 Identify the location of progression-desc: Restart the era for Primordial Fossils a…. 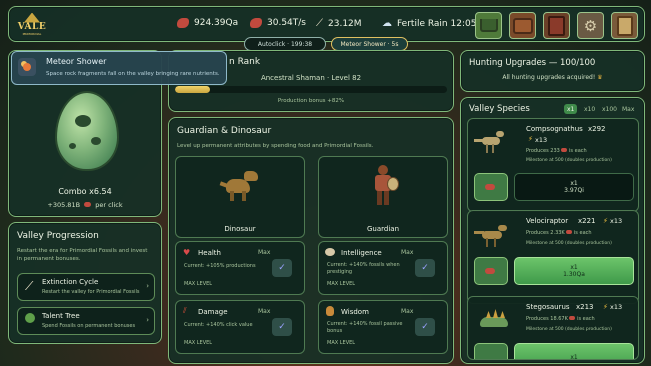
(82, 255).